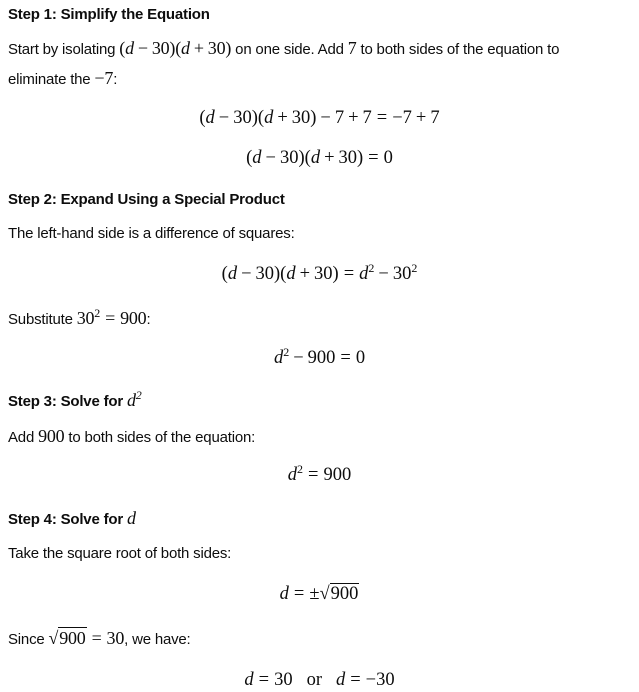 Image resolution: width=639 pixels, height=692 pixels. I want to click on text-run: on one side. Add, so click(289, 49).